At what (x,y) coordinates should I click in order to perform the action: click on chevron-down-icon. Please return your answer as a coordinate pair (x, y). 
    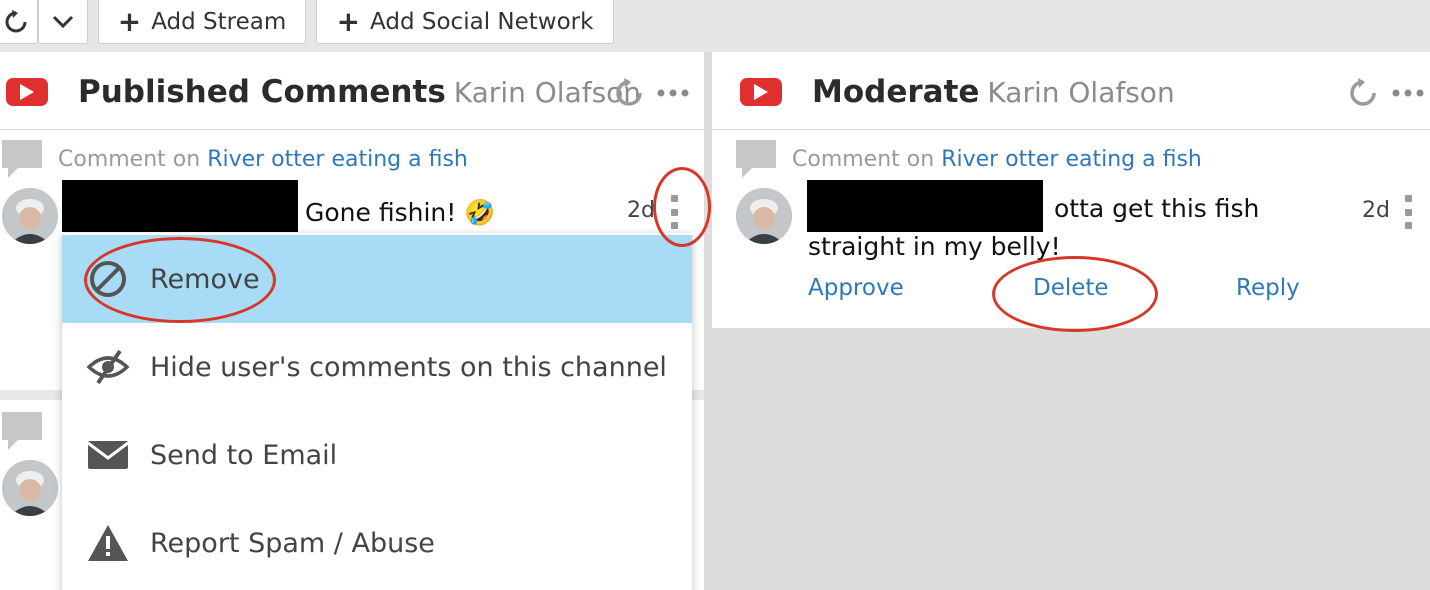
    Looking at the image, I should click on (63, 21).